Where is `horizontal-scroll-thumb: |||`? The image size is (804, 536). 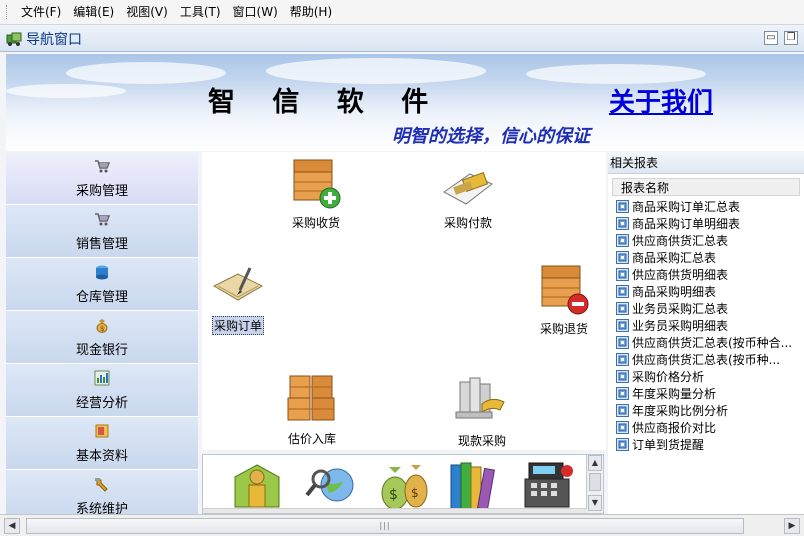 horizontal-scroll-thumb: ||| is located at coordinates (385, 526).